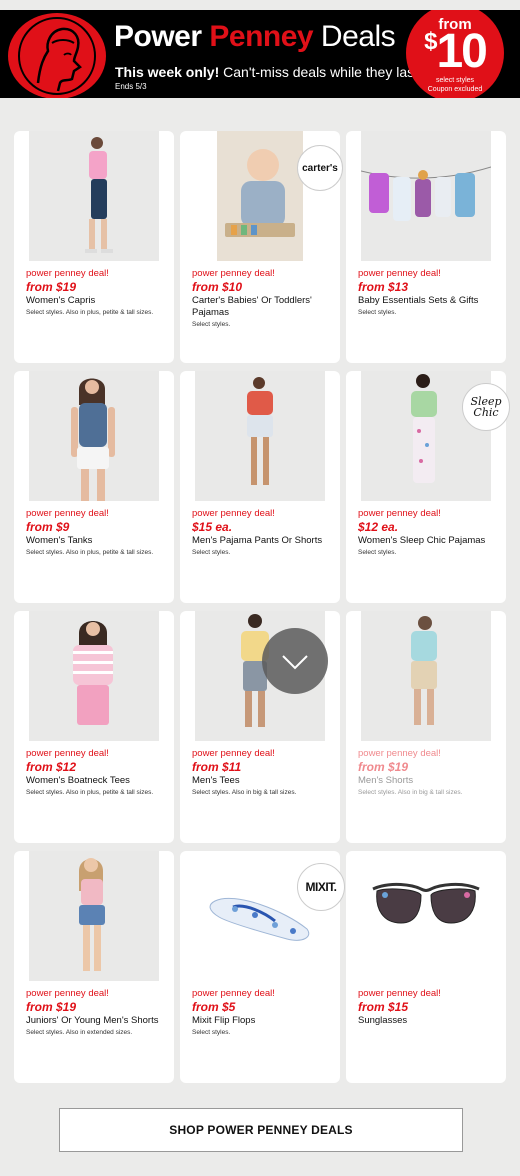 This screenshot has height=1176, width=520. What do you see at coordinates (212, 527) in the screenshot?
I see `product-price: $15 ea.` at bounding box center [212, 527].